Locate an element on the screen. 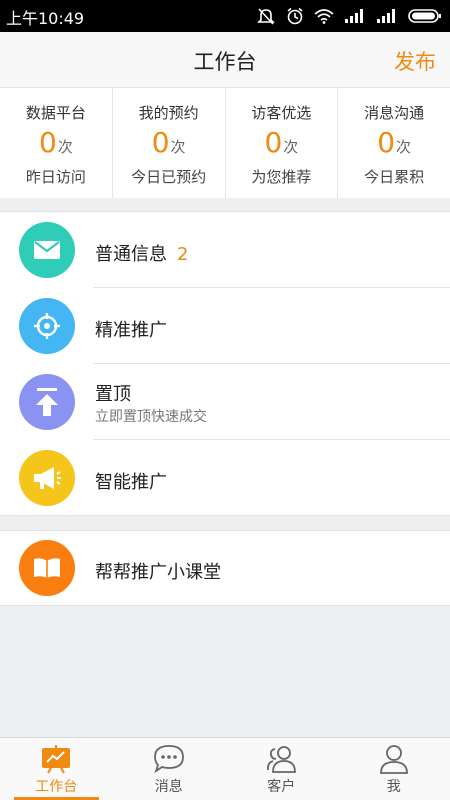 Image resolution: width=450 pixels, height=800 pixels. status-time: 上午10:49 is located at coordinates (45, 18).